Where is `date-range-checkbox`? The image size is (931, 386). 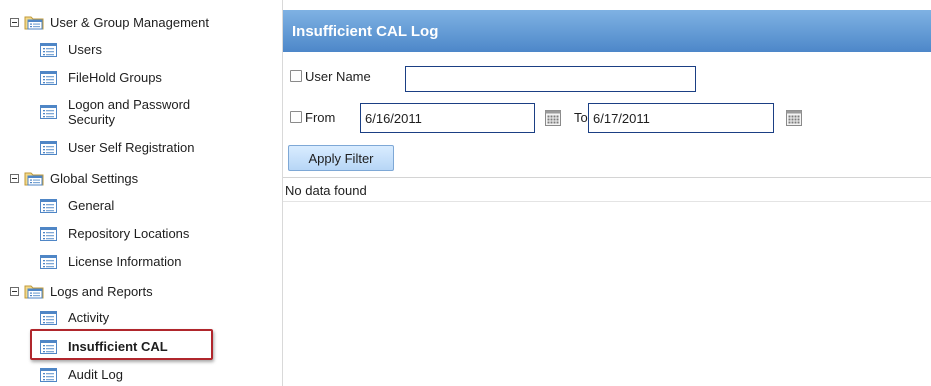
date-range-checkbox is located at coordinates (296, 117).